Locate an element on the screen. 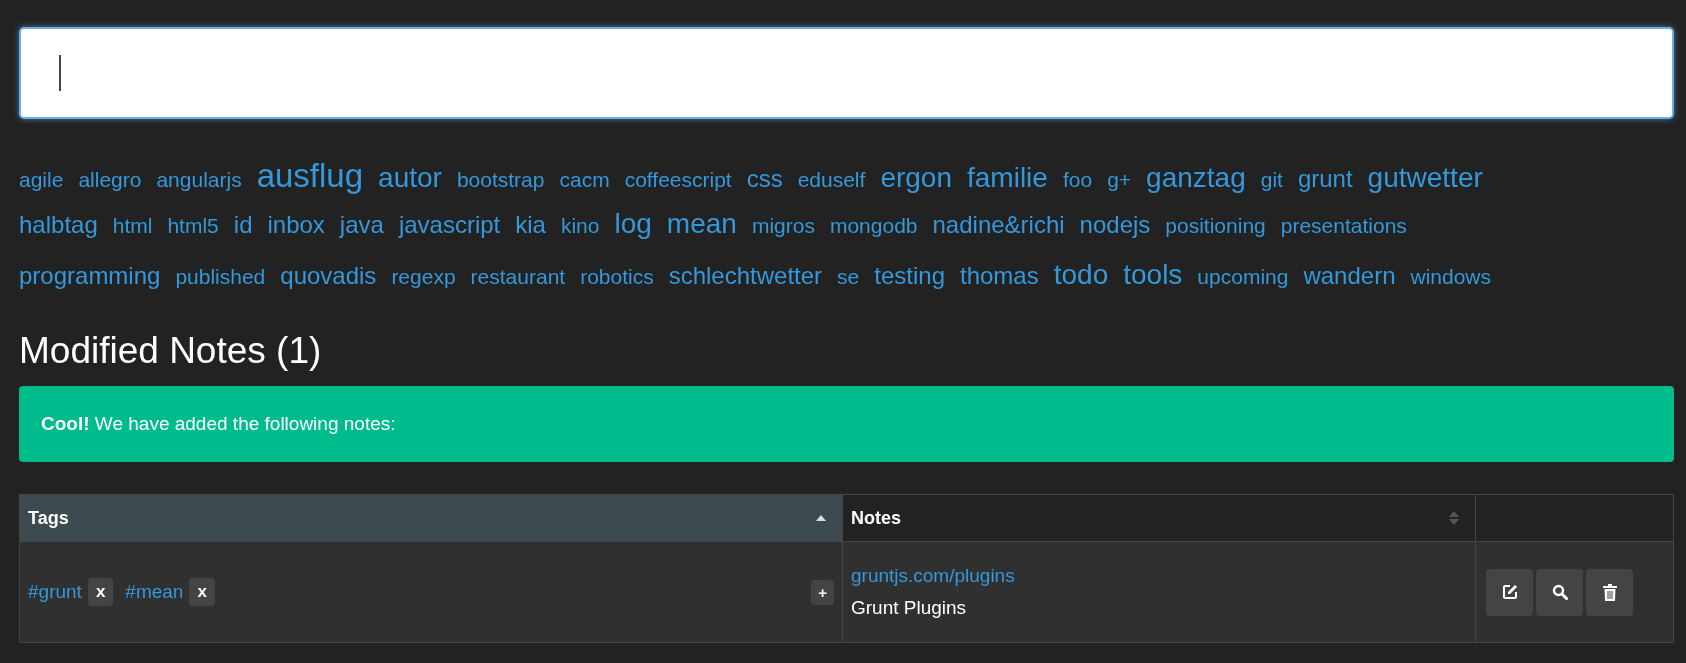 This screenshot has width=1686, height=663. trash-icon is located at coordinates (1609, 592).